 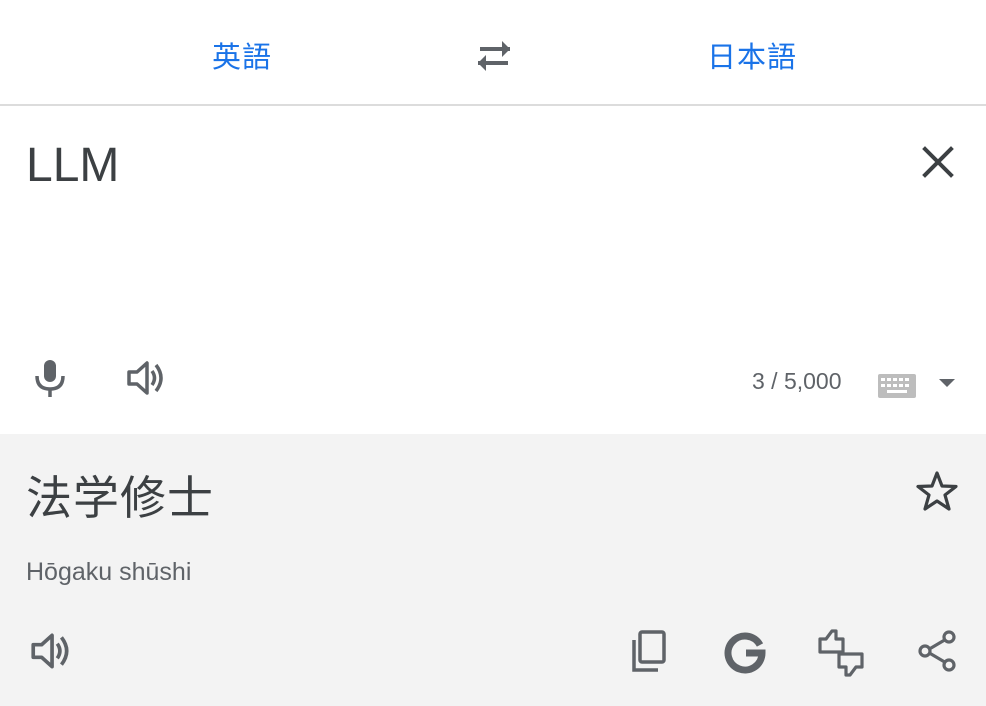 I want to click on close-icon, so click(x=938, y=162).